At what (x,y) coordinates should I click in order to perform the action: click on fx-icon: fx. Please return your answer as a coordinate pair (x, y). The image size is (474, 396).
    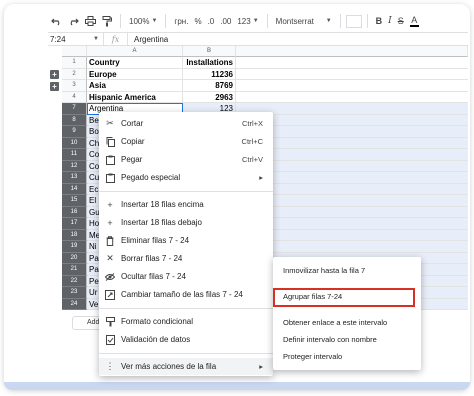
    Looking at the image, I should click on (116, 39).